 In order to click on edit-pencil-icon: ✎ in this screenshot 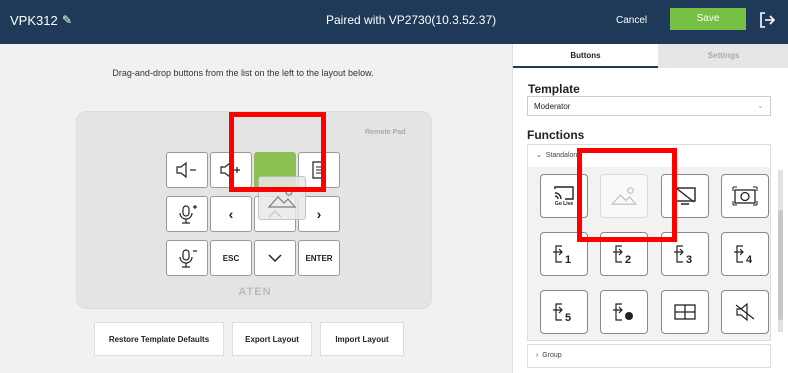, I will do `click(67, 20)`.